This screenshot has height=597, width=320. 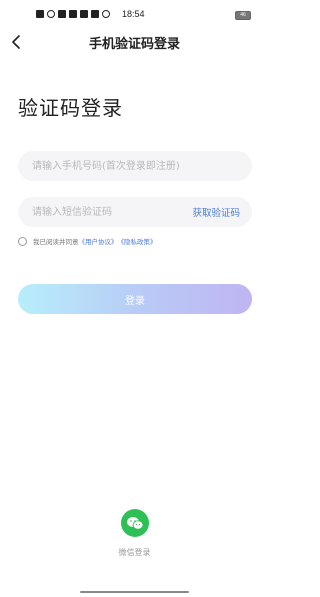 I want to click on agreement-text: 我已阅读并同意, so click(x=56, y=242).